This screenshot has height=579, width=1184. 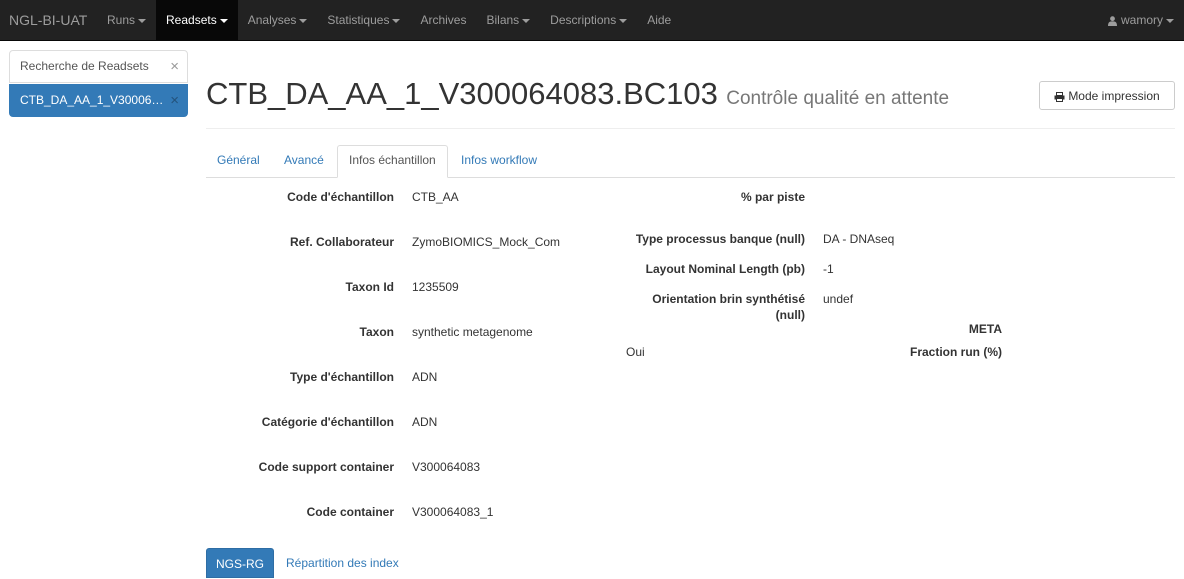 What do you see at coordinates (304, 161) in the screenshot?
I see `tab-avance: Avancé` at bounding box center [304, 161].